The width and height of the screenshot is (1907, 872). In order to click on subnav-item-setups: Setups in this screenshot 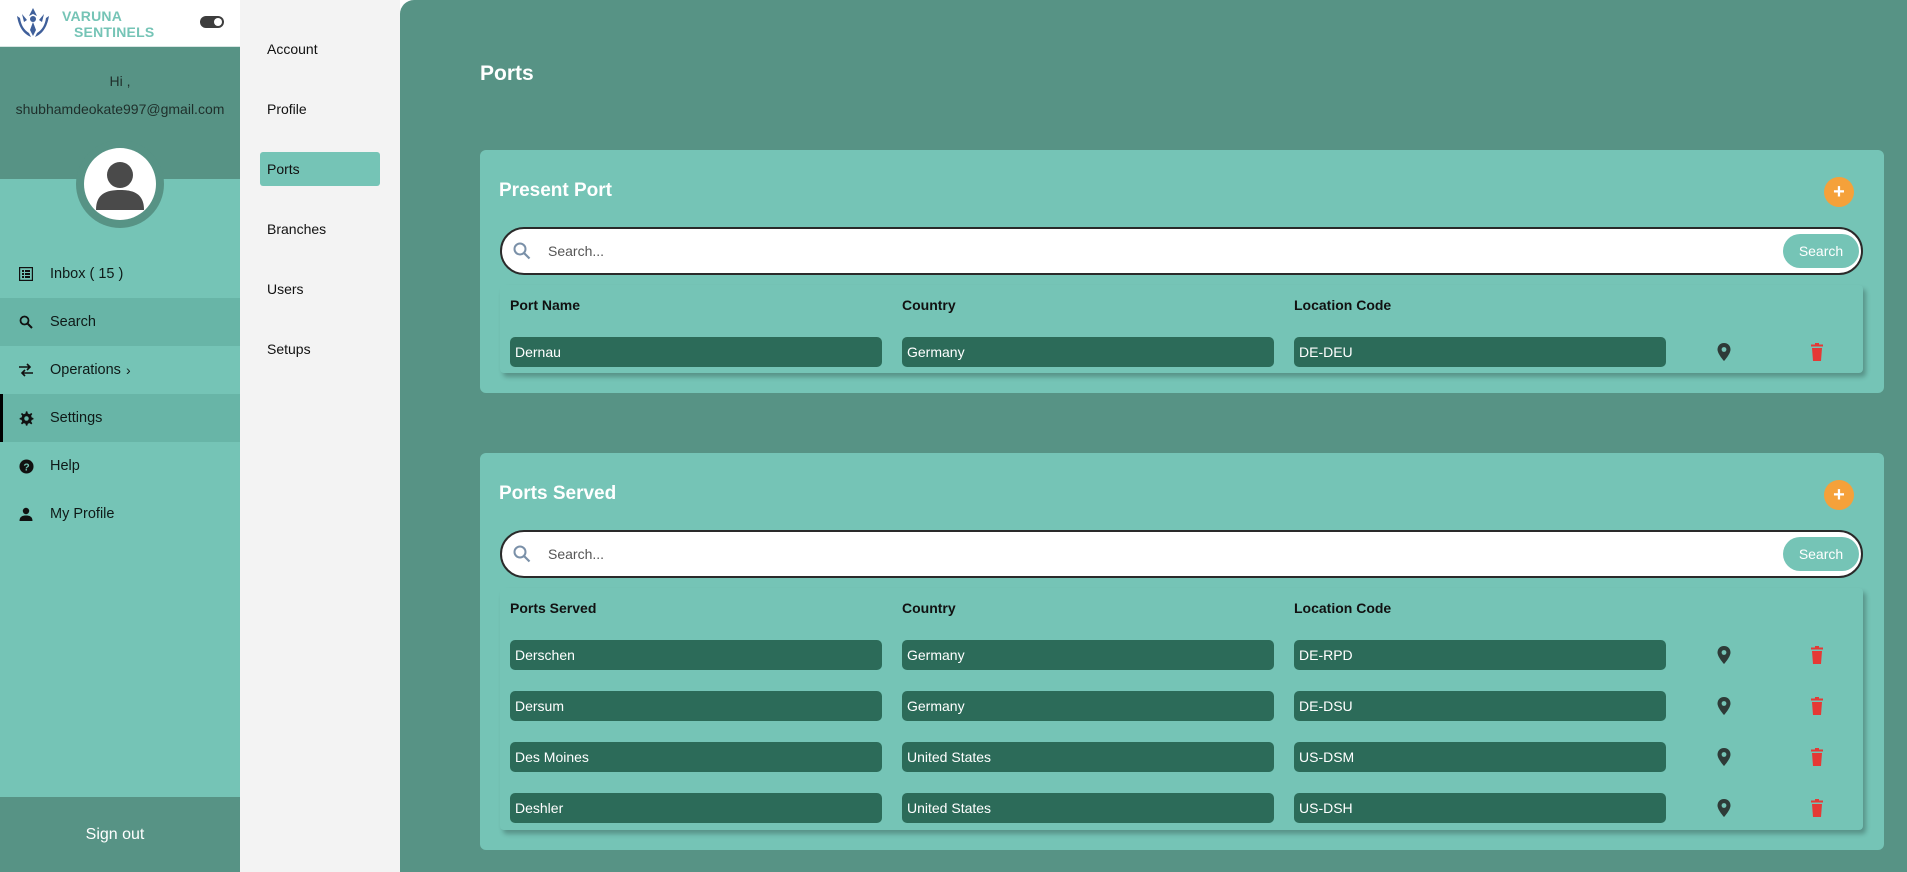, I will do `click(320, 349)`.